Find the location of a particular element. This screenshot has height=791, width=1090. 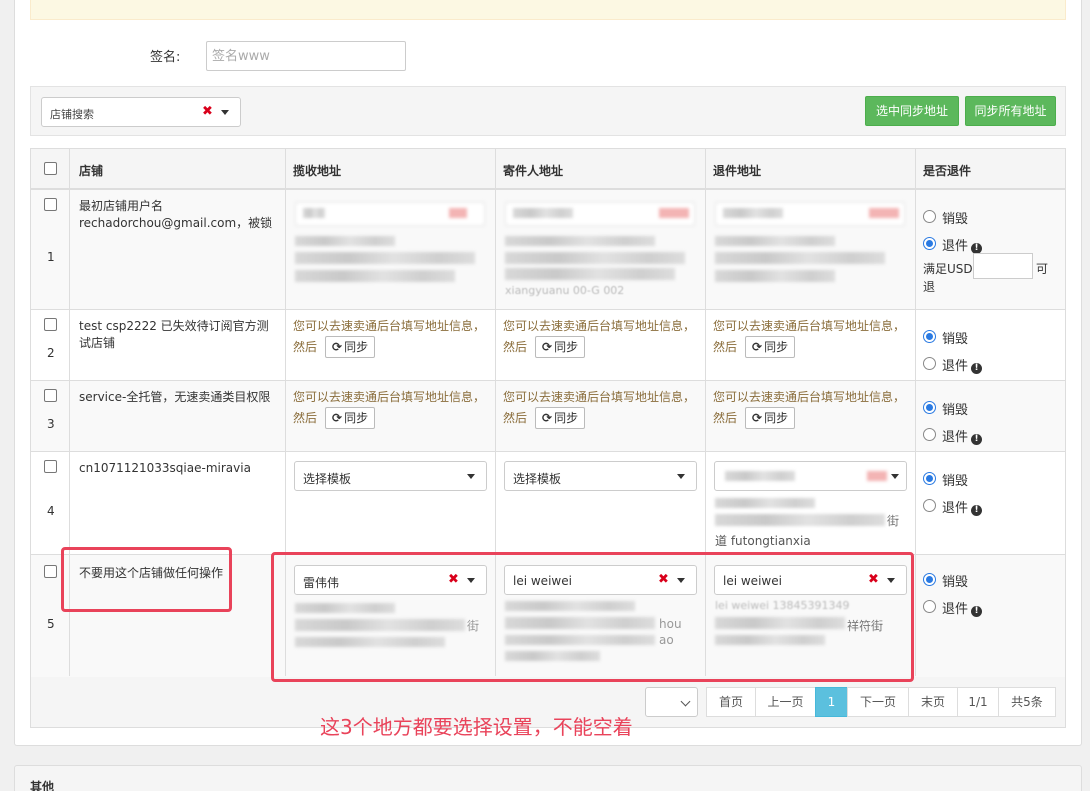

sender-address-partial: xiangyuanu 00-G 002 is located at coordinates (565, 290).